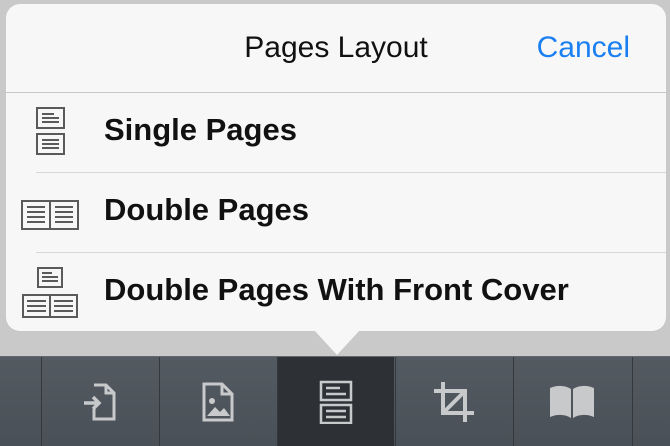 This screenshot has width=670, height=446. I want to click on image-file-button, so click(217, 401).